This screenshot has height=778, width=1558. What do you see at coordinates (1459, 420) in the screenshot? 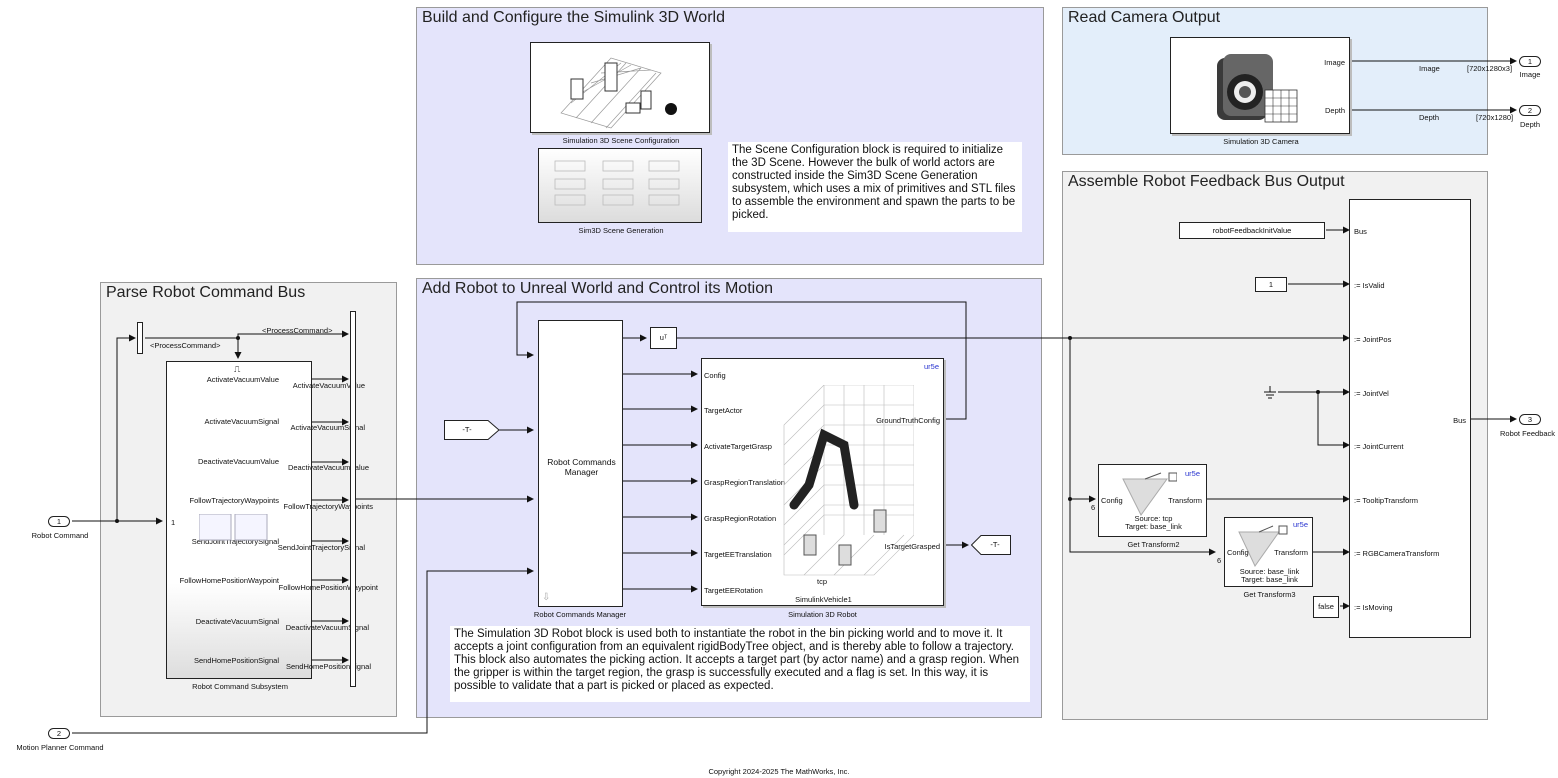
I see `bus-assign-out: Bus` at bounding box center [1459, 420].